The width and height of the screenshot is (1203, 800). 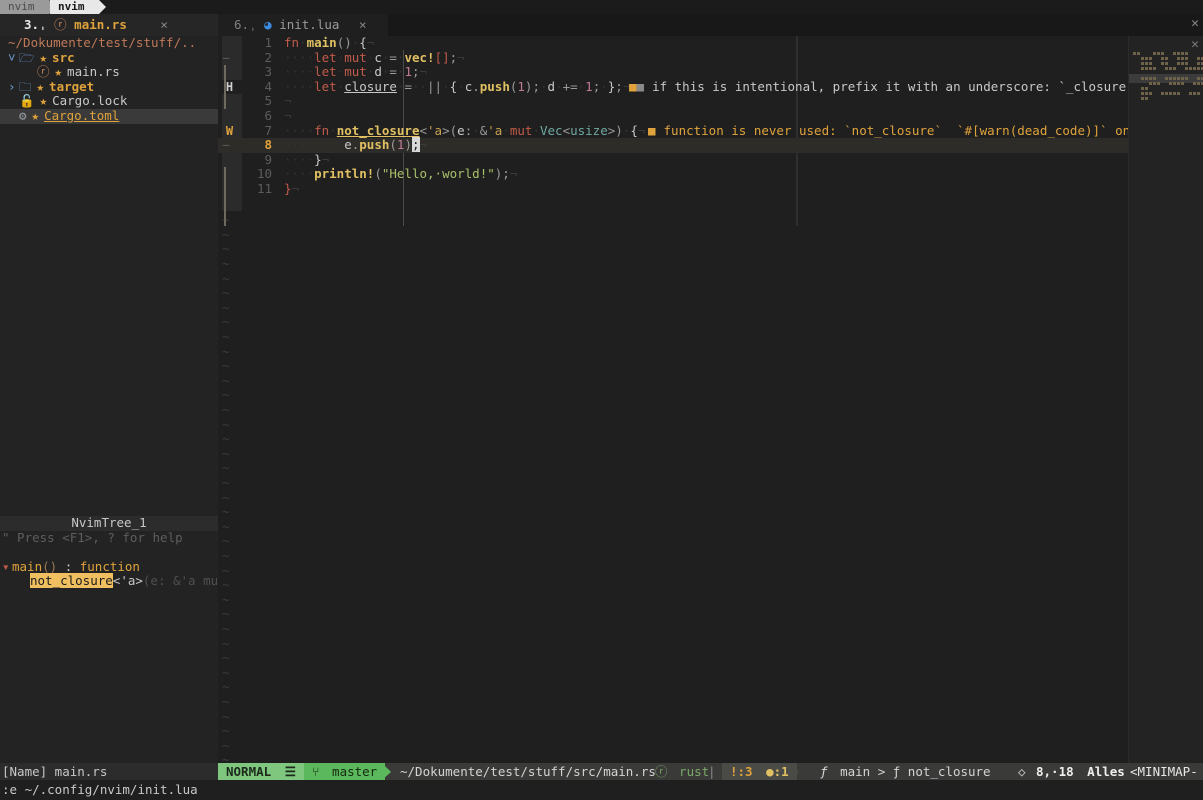 What do you see at coordinates (229, 86) in the screenshot?
I see `sign-hint: H` at bounding box center [229, 86].